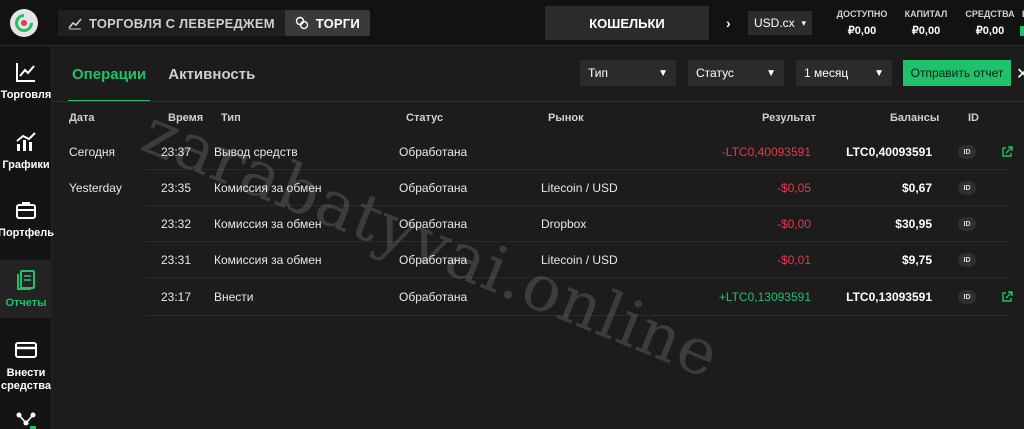 The height and width of the screenshot is (429, 1024). Describe the element at coordinates (957, 73) in the screenshot. I see `send-report-button: Отправить отчет` at that location.